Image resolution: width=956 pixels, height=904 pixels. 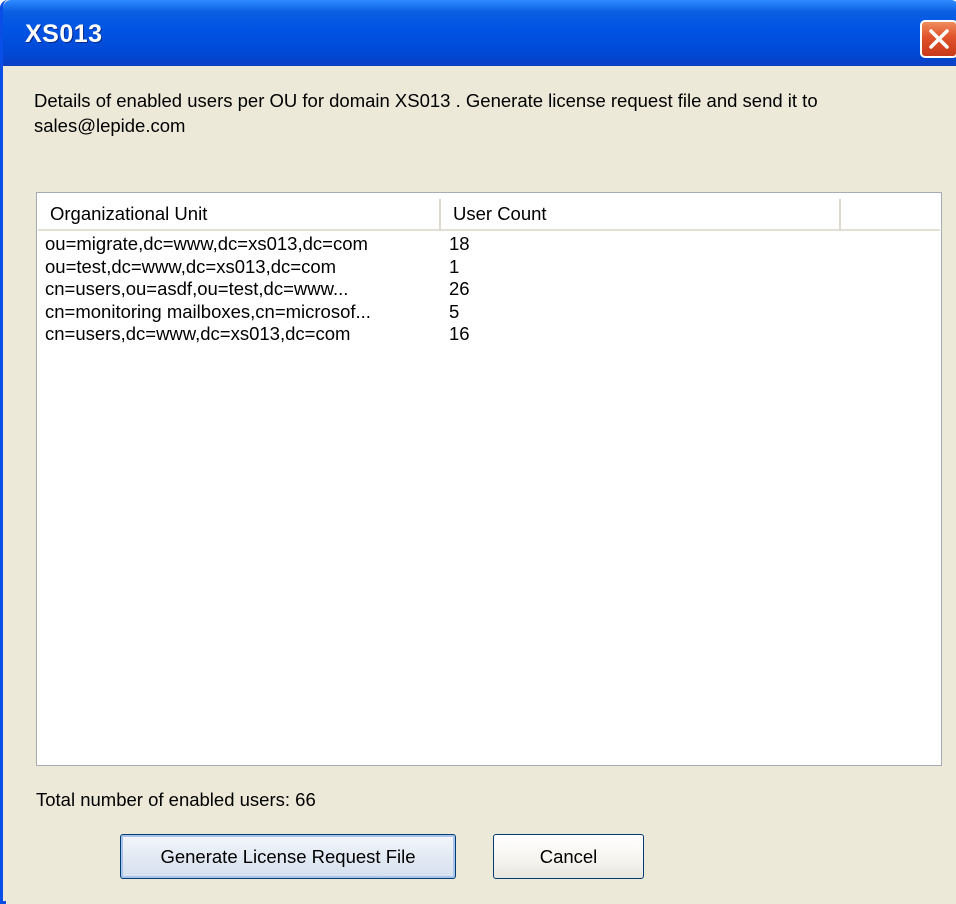 What do you see at coordinates (479, 33) in the screenshot?
I see `title-bar: XS013` at bounding box center [479, 33].